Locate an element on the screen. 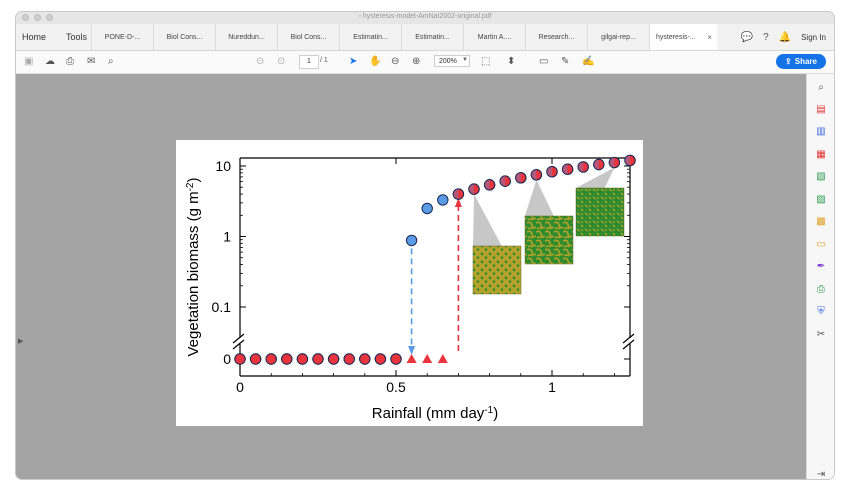 This screenshot has height=500, width=850. upload-cloud-icon: ☁ is located at coordinates (50, 62).